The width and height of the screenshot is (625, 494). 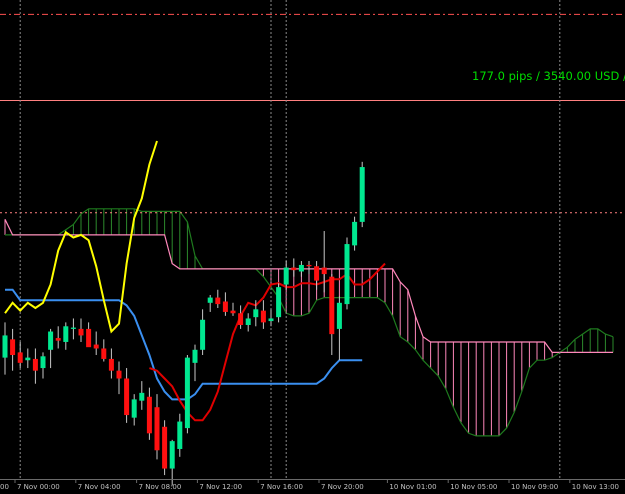 What do you see at coordinates (595, 487) in the screenshot?
I see `x-tick-label: 10 Nov 13:00` at bounding box center [595, 487].